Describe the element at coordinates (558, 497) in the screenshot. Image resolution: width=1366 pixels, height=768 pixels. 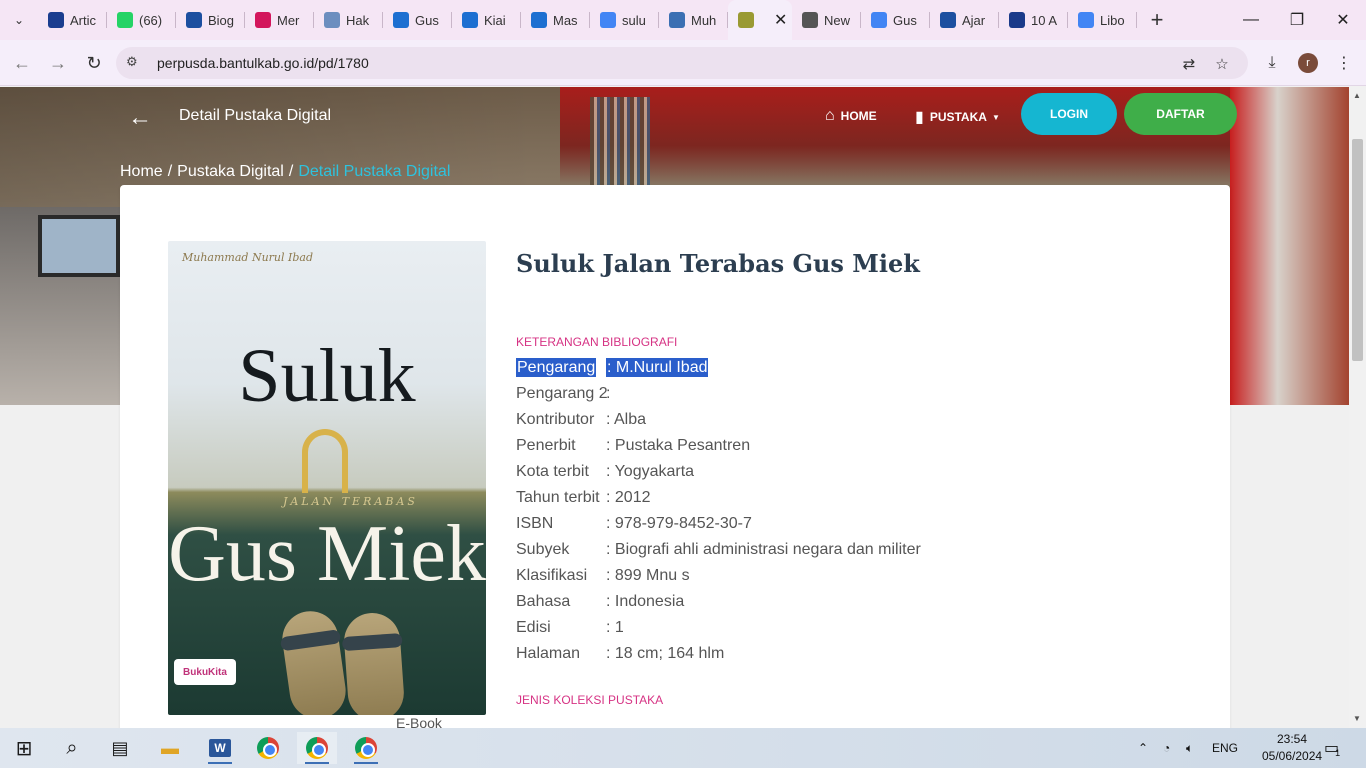
I see `bibliography-key-text: Tahun terbit` at that location.